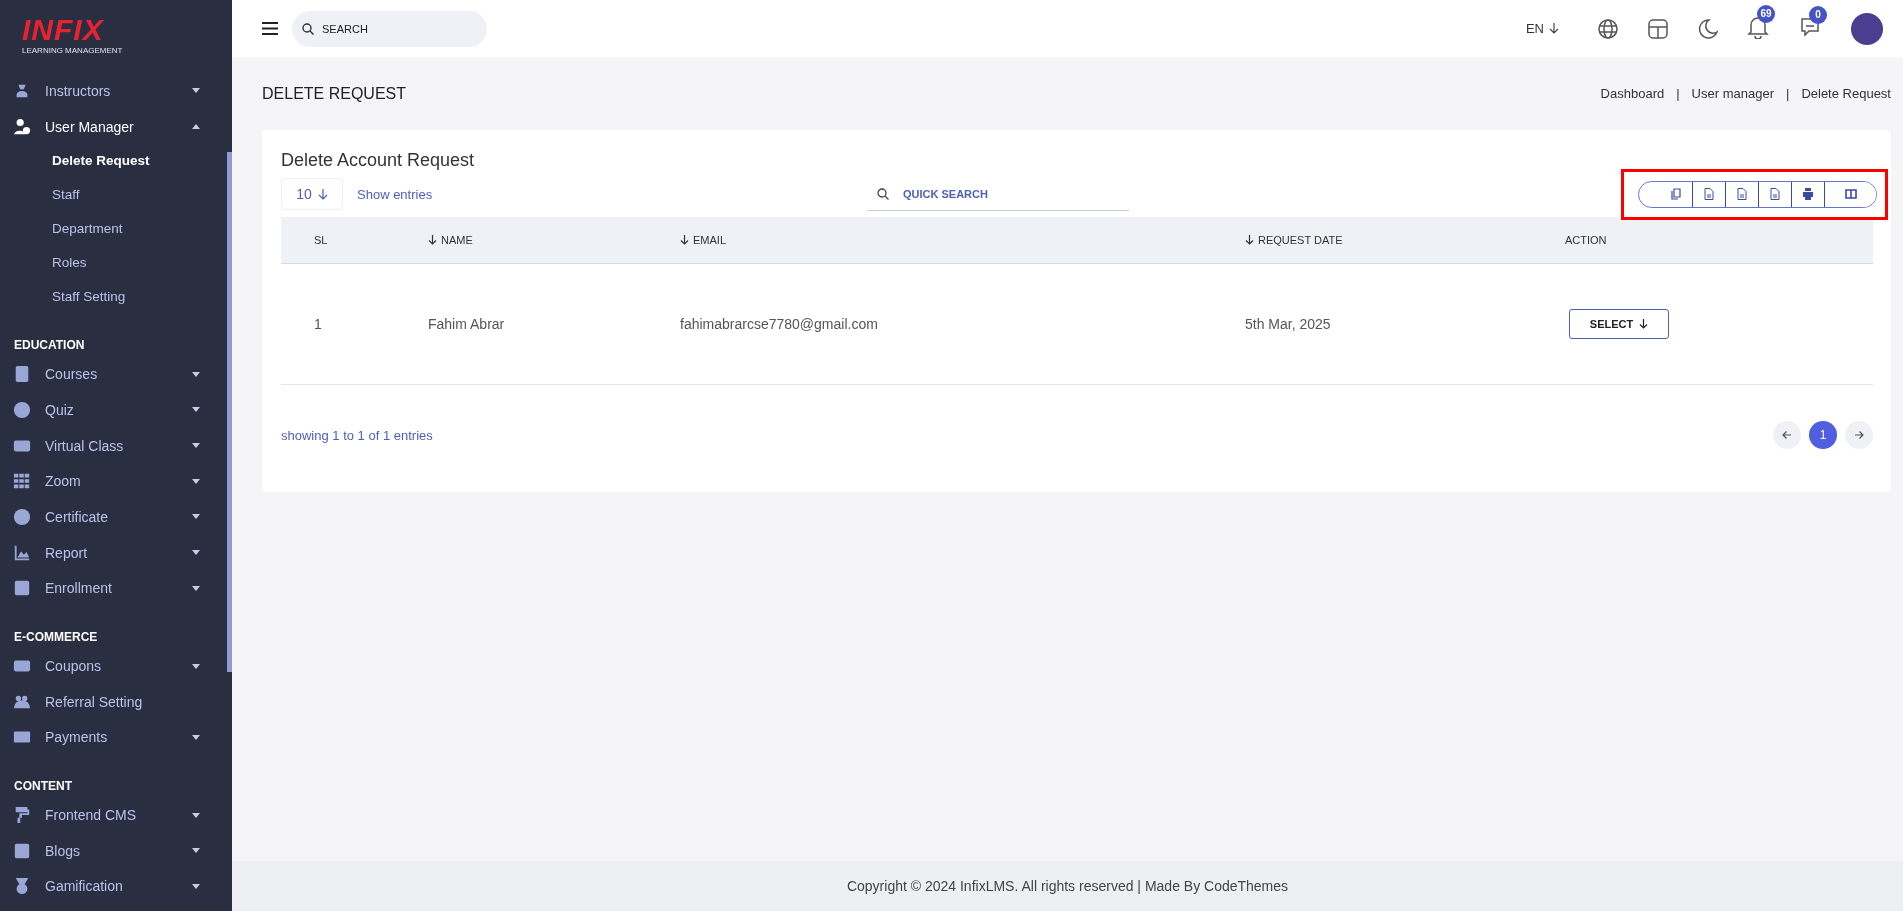  What do you see at coordinates (1766, 13) in the screenshot?
I see `notification-count: 69` at bounding box center [1766, 13].